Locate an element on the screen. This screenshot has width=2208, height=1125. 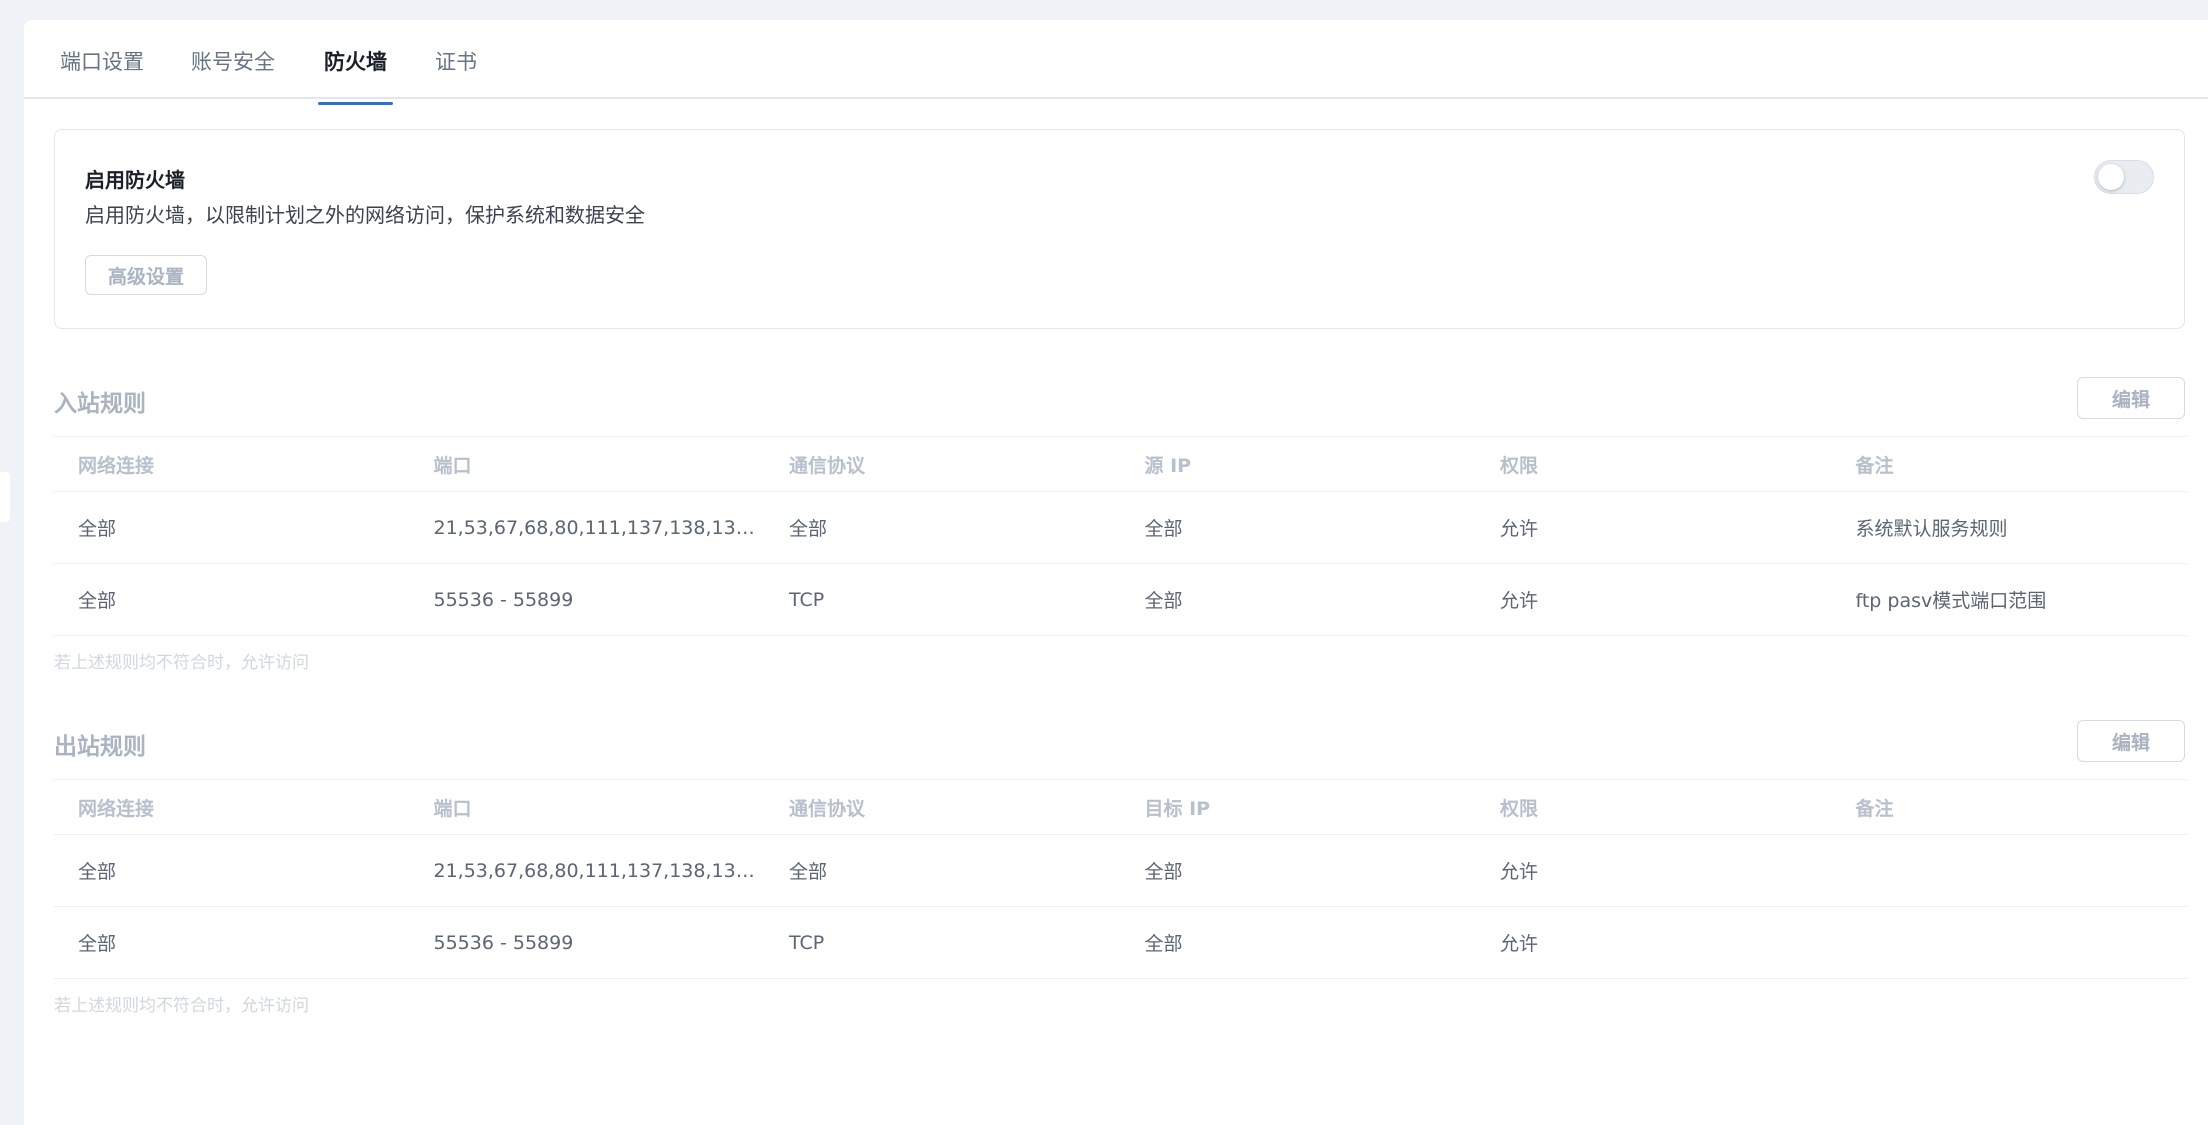
tab-port-settings: 端口设置 is located at coordinates (102, 67).